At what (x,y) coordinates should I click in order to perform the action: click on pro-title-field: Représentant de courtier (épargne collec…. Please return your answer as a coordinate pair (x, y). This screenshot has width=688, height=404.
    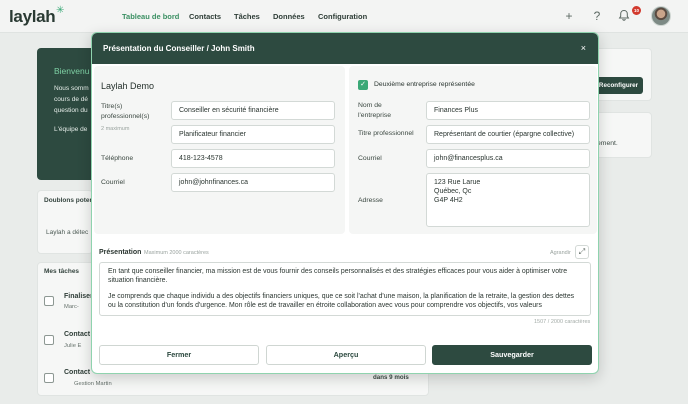
    Looking at the image, I should click on (508, 134).